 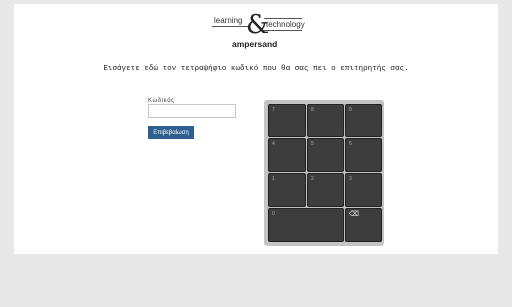 I want to click on code-input, so click(x=192, y=111).